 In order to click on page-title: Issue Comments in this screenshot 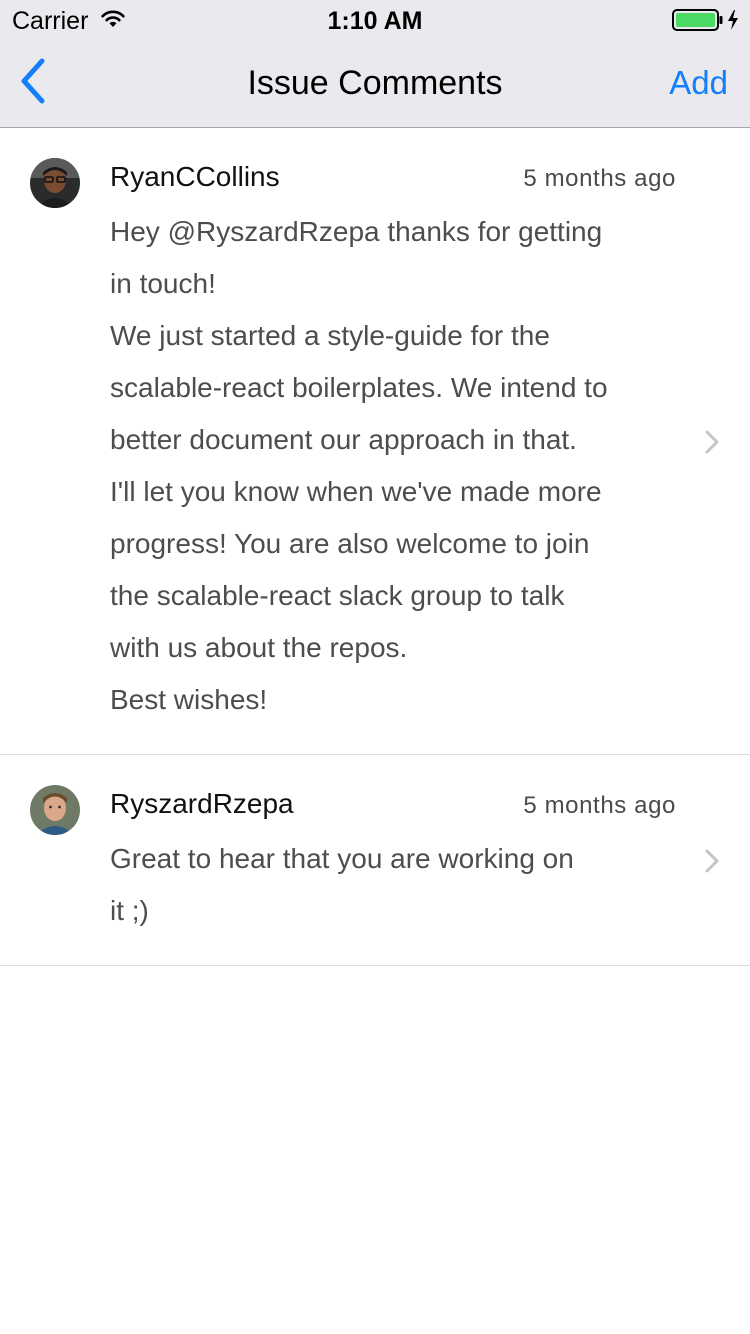, I will do `click(375, 83)`.